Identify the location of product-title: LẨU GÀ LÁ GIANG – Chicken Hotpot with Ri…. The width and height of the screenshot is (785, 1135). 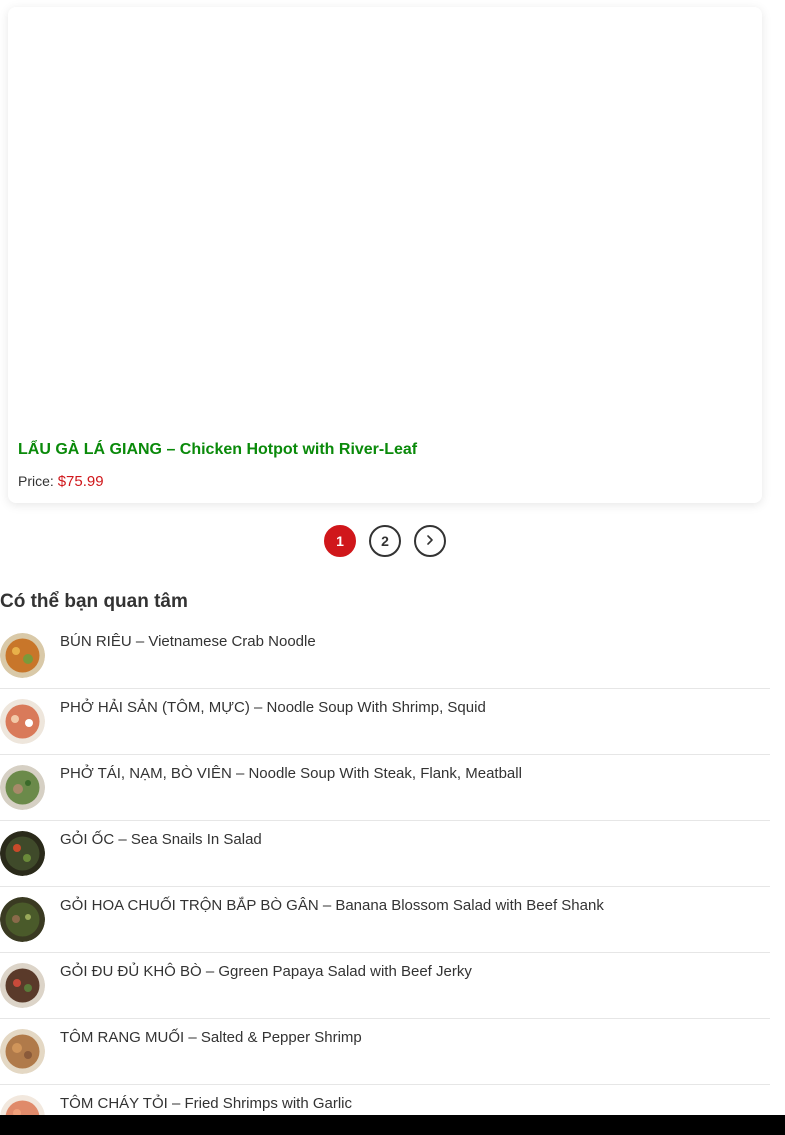
(217, 450).